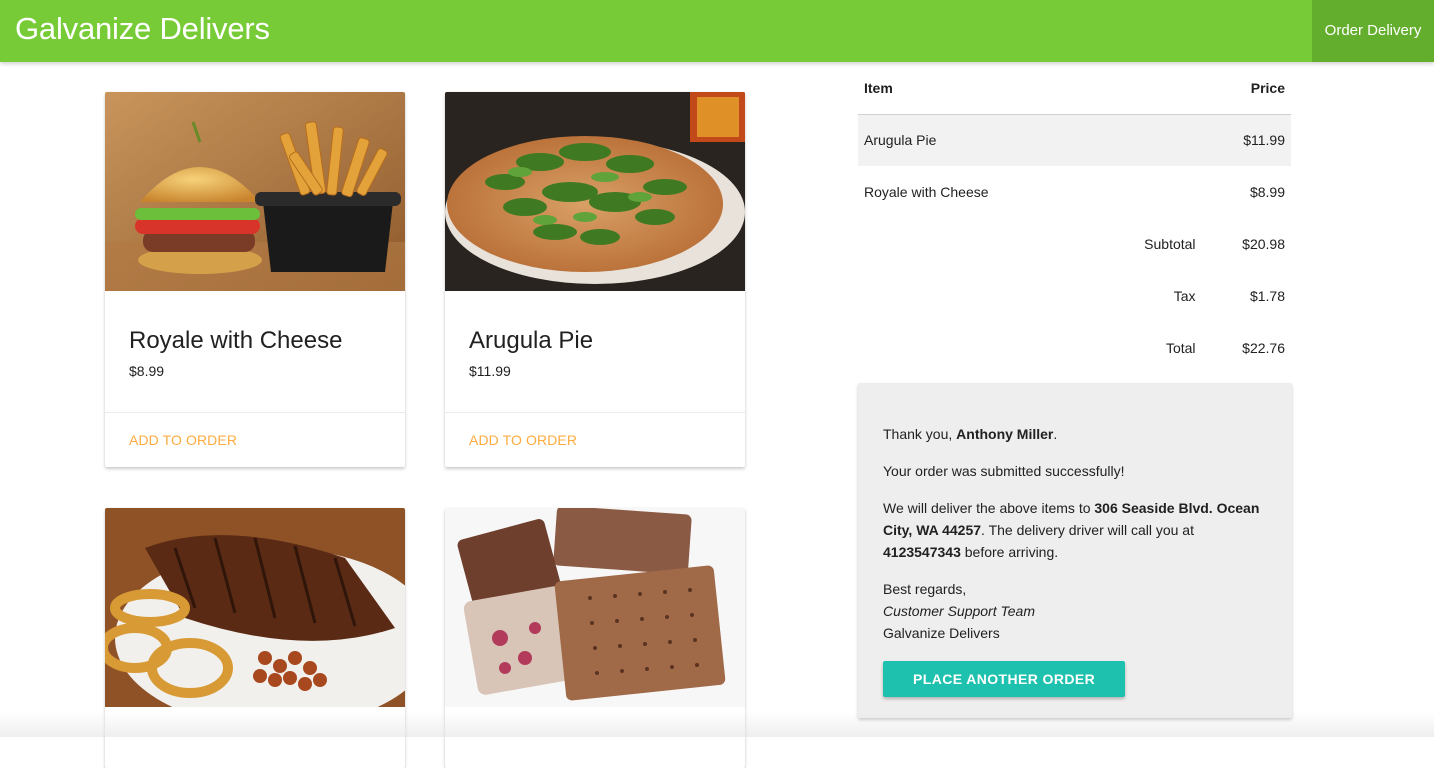 The image size is (1434, 768). I want to click on thank-you-message: Thank you, Anthony Miller., so click(970, 434).